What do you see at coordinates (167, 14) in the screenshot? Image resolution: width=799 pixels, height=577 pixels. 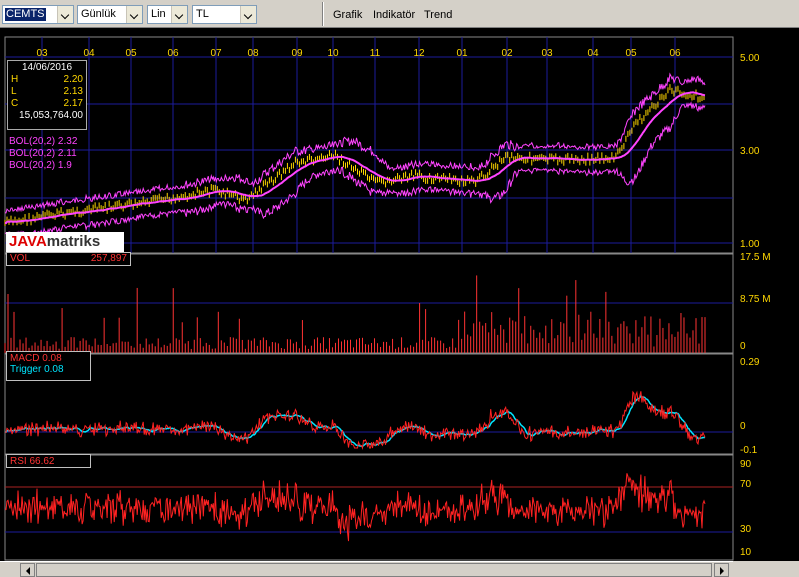 I see `scale-select: Lin` at bounding box center [167, 14].